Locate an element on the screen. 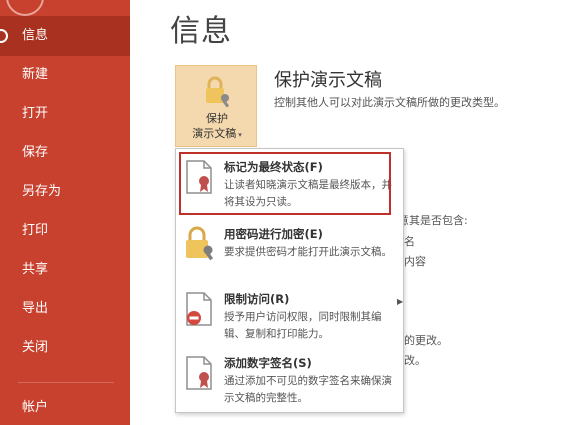  menu-item-description: 让读者知晓演示文稿是最终版本，并将其设为只读。 is located at coordinates (308, 193).